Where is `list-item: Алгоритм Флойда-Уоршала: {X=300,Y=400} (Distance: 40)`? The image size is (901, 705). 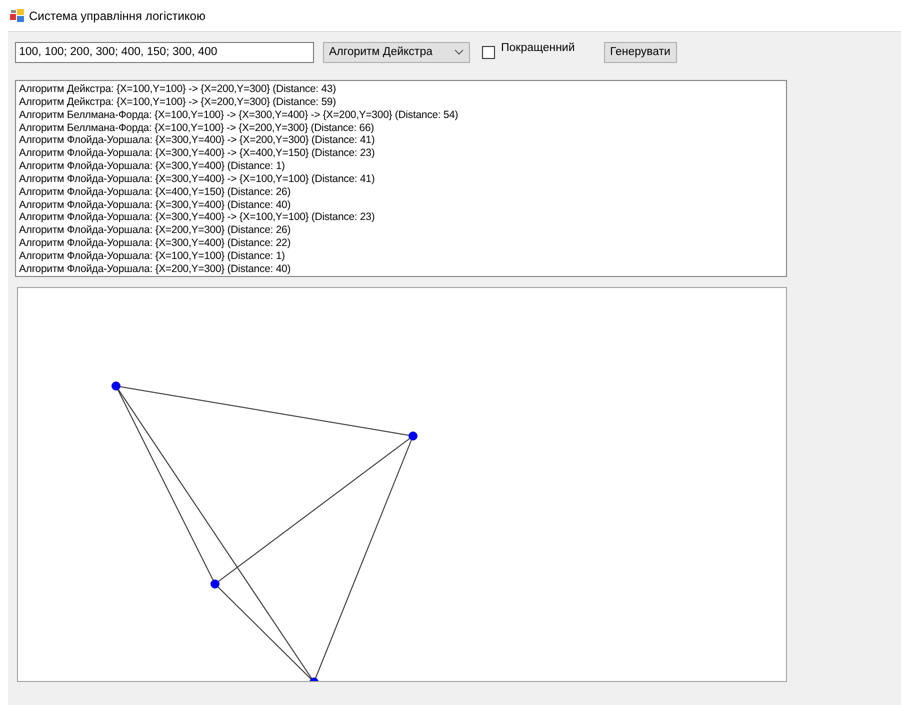
list-item: Алгоритм Флойда-Уоршала: {X=300,Y=400} (Distance: 40) is located at coordinates (401, 205).